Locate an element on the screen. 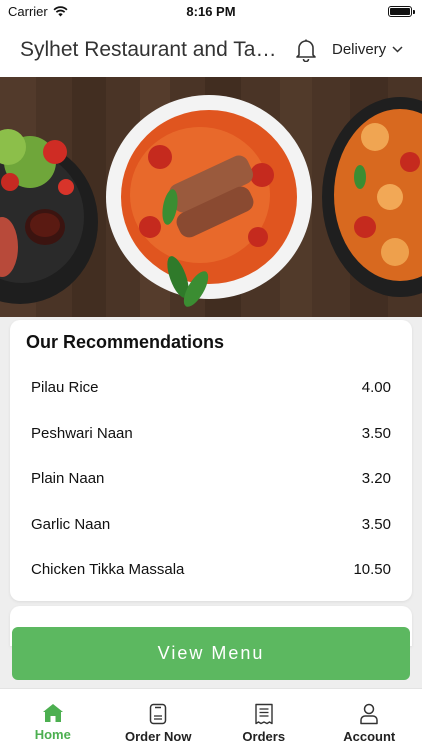 The height and width of the screenshot is (750, 422). receipt-icon is located at coordinates (264, 714).